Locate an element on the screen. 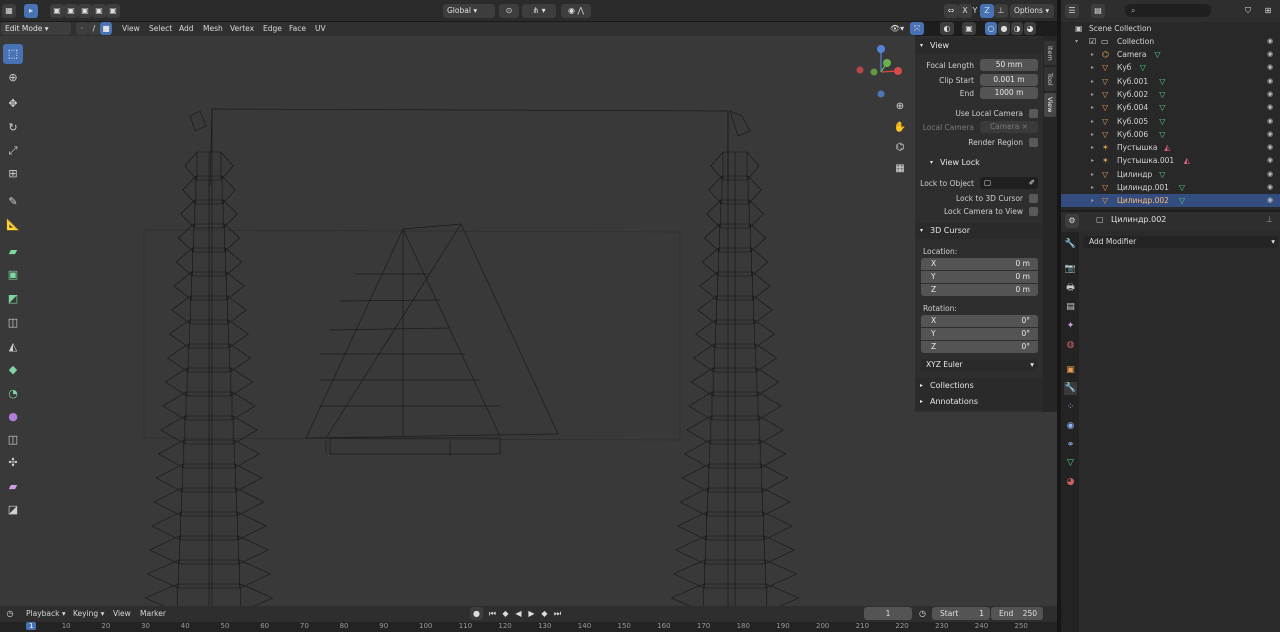  lock-to-3d-cursor-checkbox is located at coordinates (1033, 198).